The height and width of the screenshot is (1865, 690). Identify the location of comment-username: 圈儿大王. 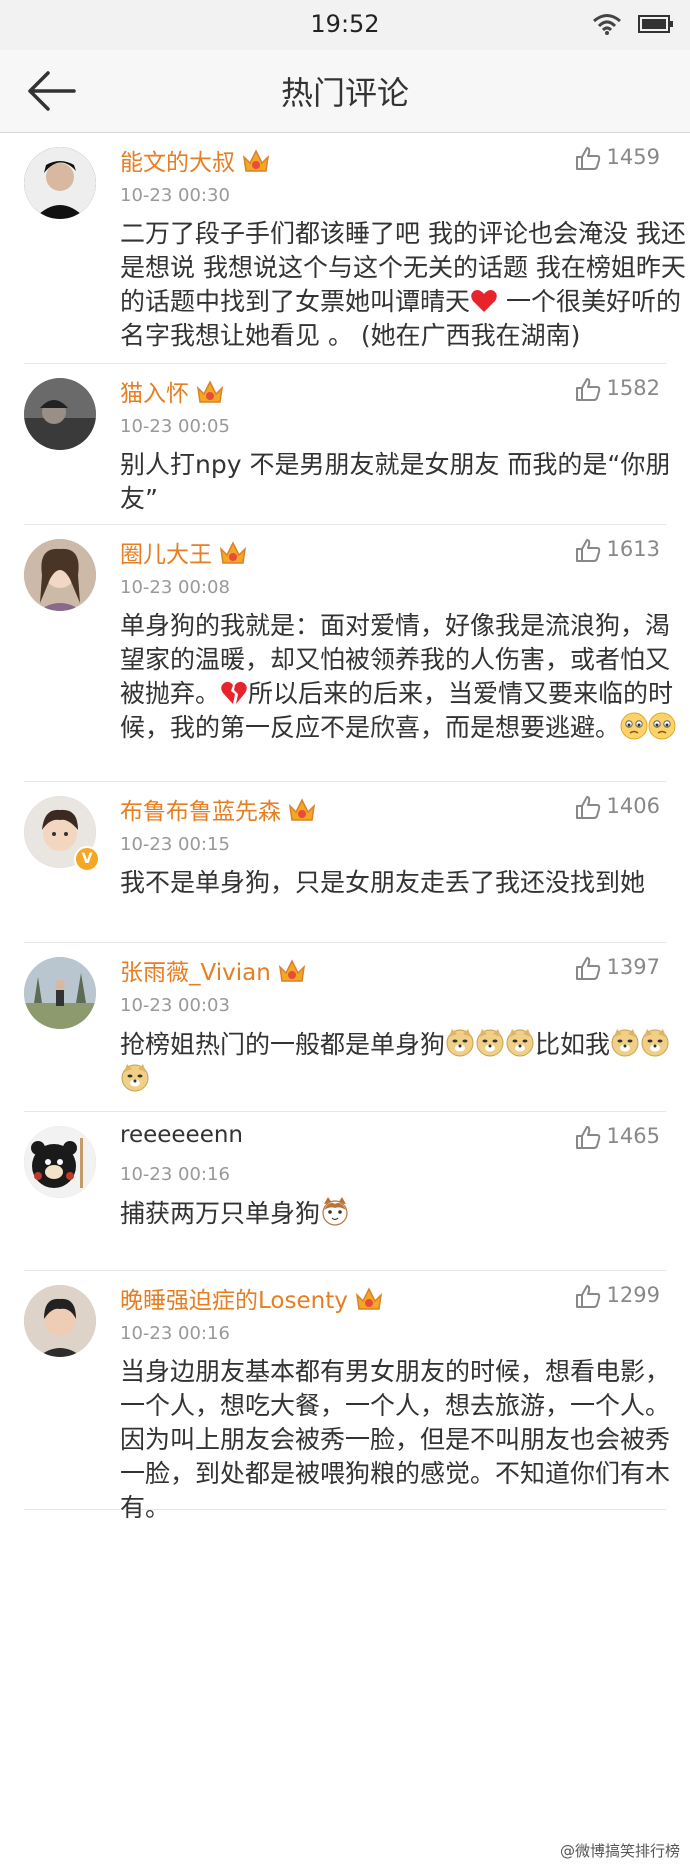
(184, 552).